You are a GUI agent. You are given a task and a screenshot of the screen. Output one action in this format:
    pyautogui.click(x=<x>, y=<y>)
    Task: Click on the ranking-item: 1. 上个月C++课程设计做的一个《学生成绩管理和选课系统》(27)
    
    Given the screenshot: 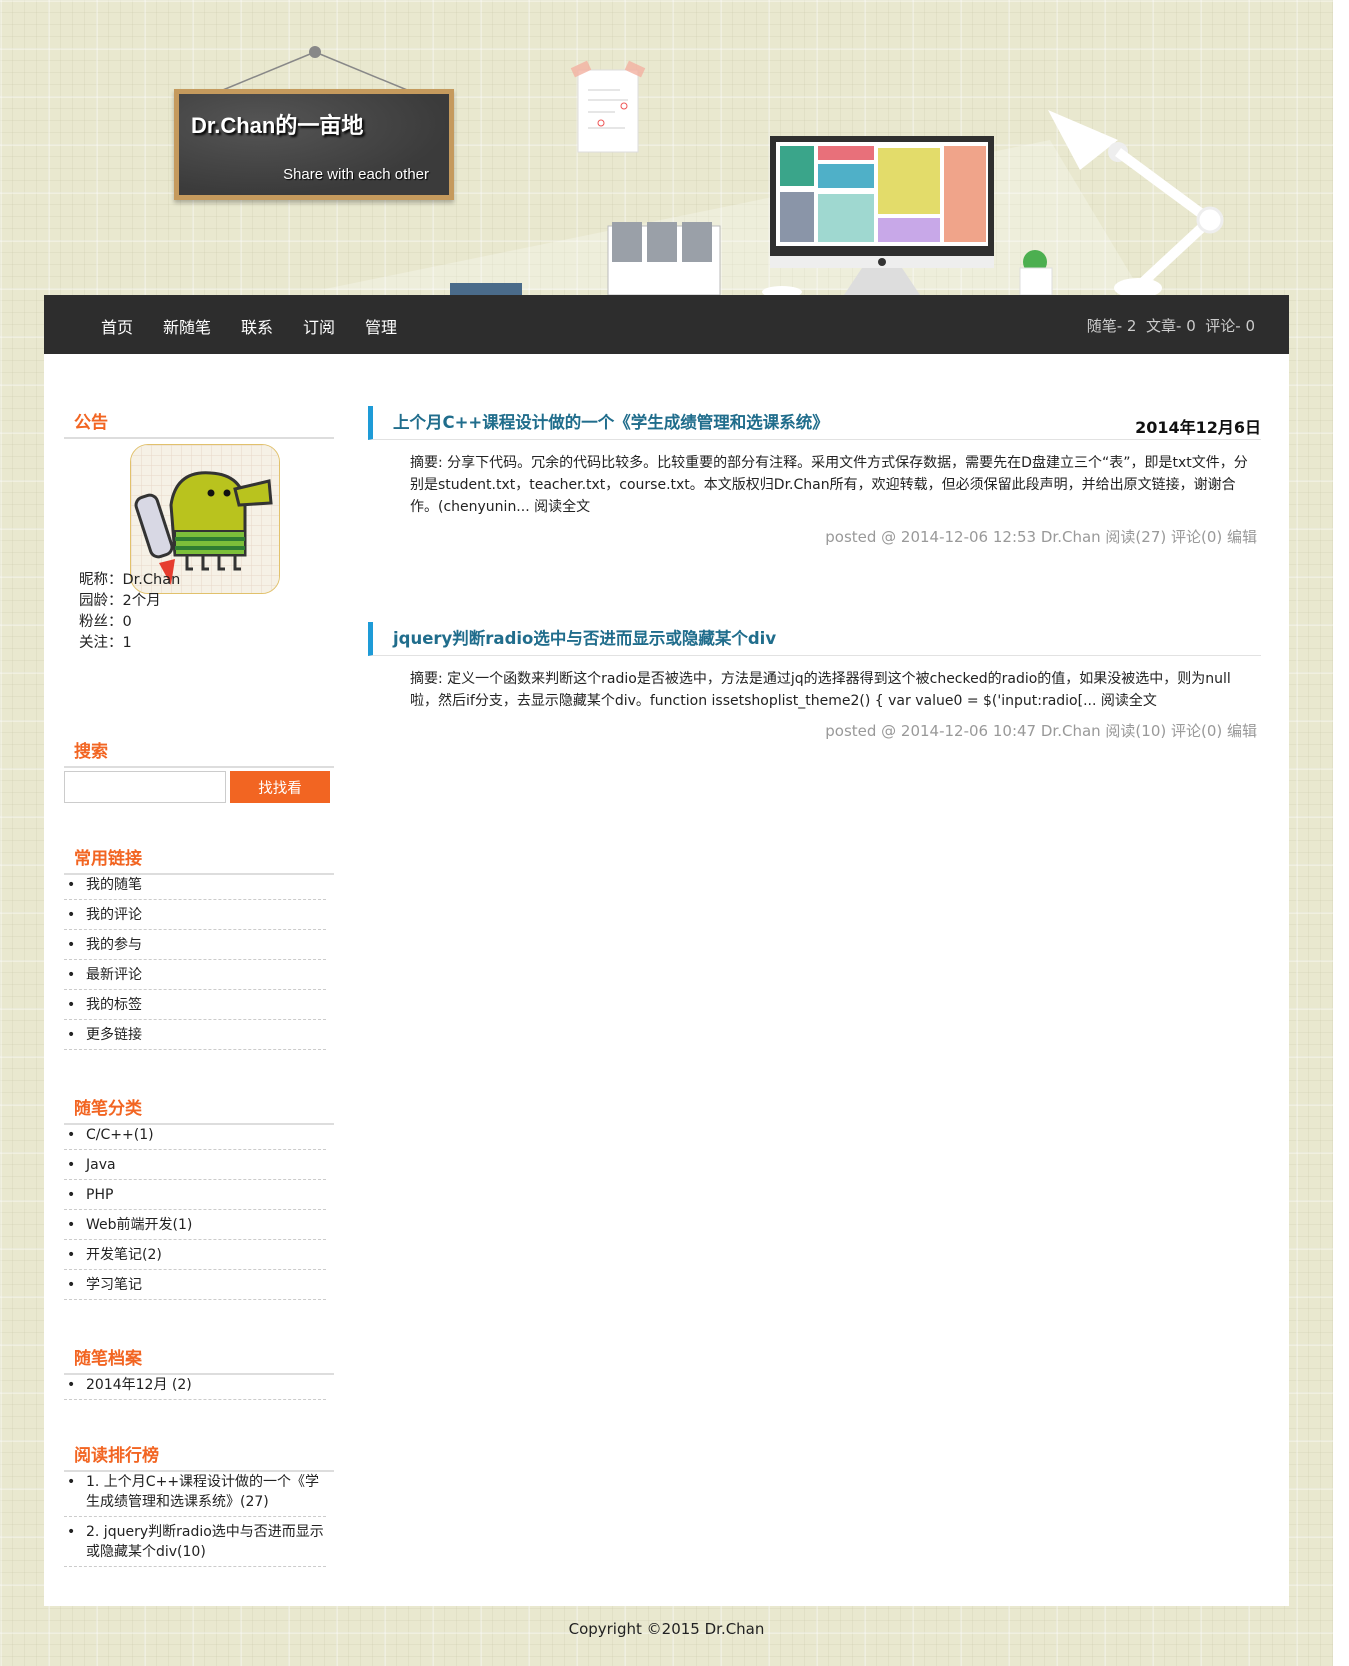 What is the action you would take?
    pyautogui.click(x=195, y=1492)
    